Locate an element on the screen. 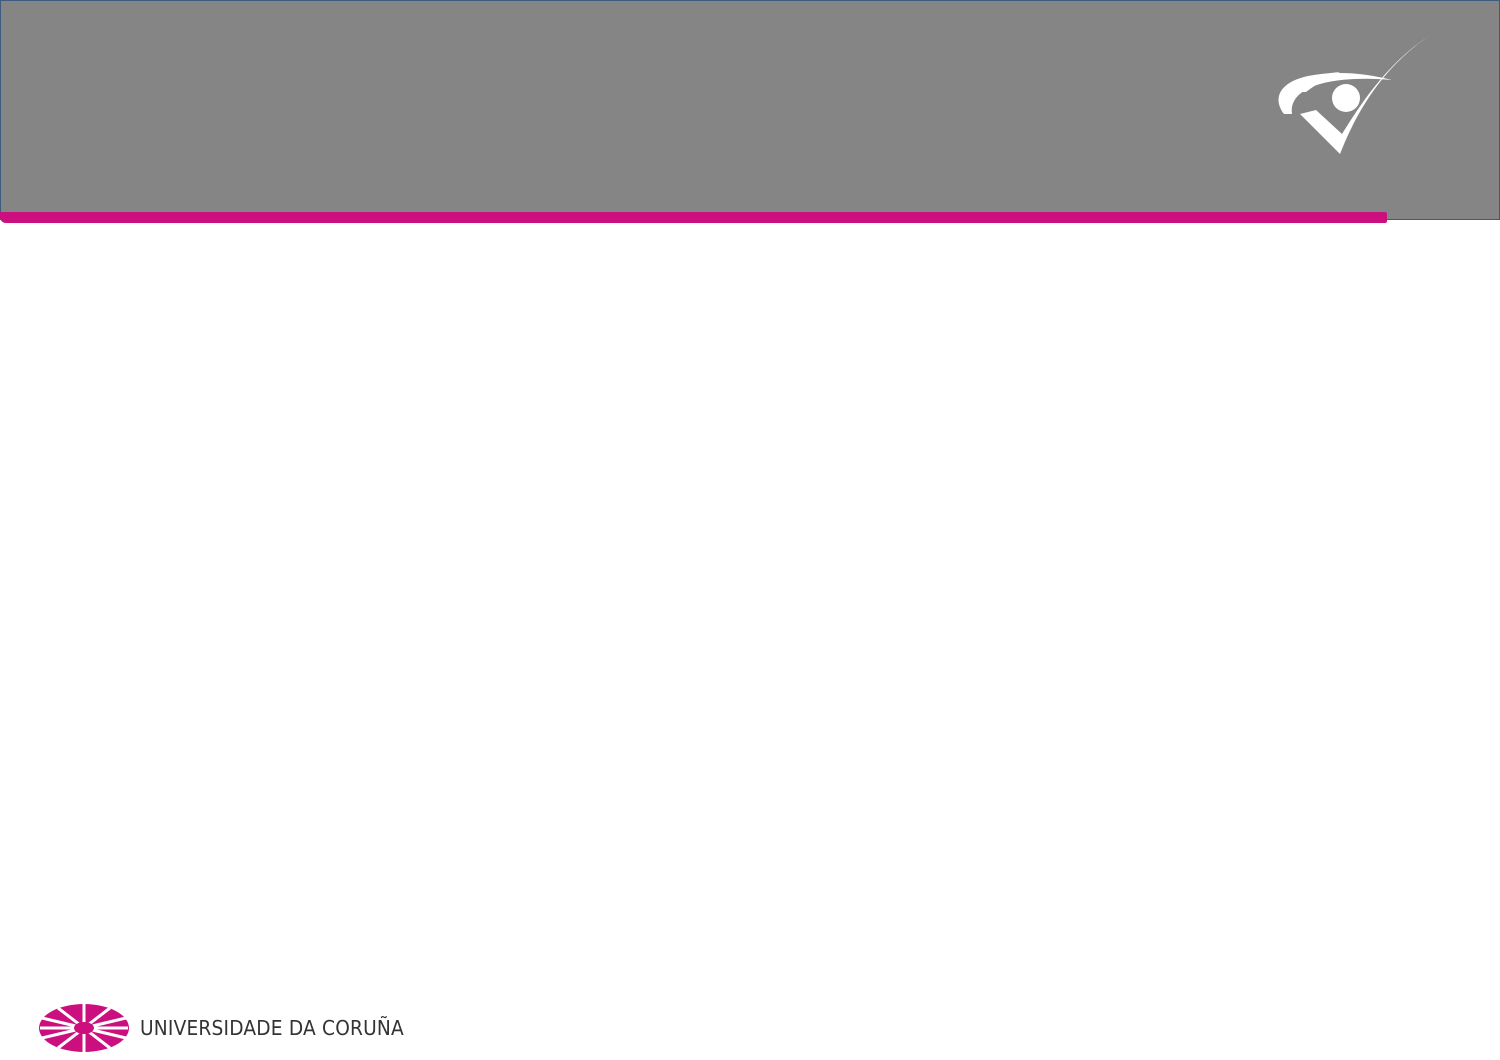 The height and width of the screenshot is (1060, 1500). institution-name: UNIVERSIDADE DA CORUÑA is located at coordinates (272, 1028).